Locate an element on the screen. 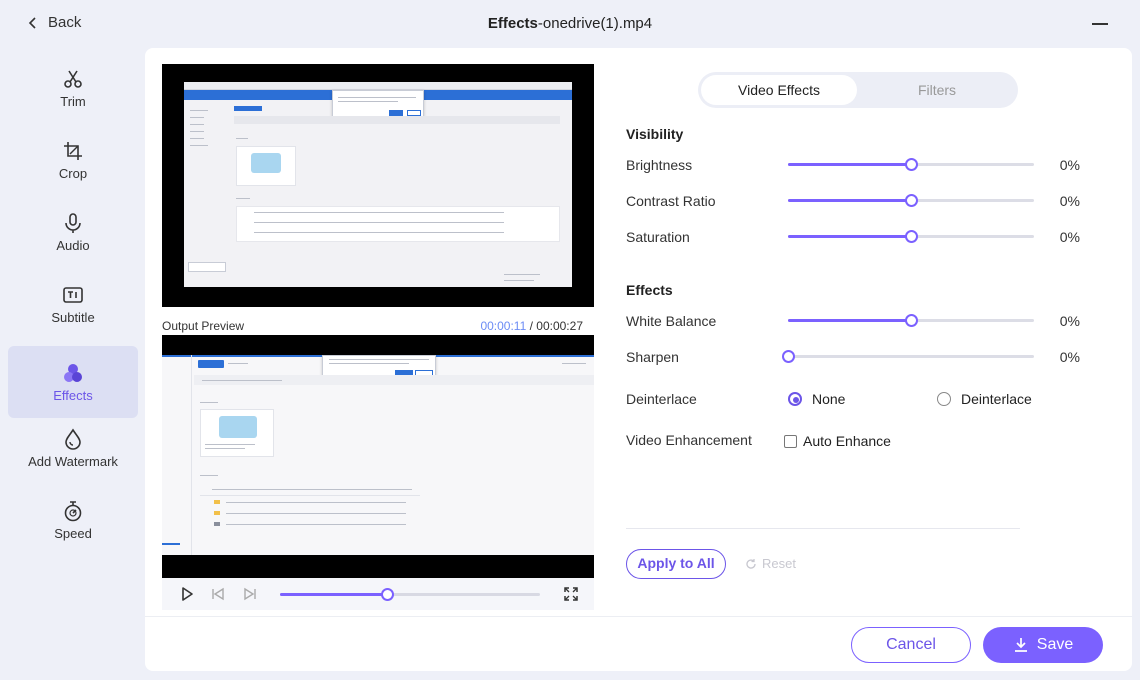 This screenshot has width=1140, height=680. deinterlace-none-radio: None is located at coordinates (816, 399).